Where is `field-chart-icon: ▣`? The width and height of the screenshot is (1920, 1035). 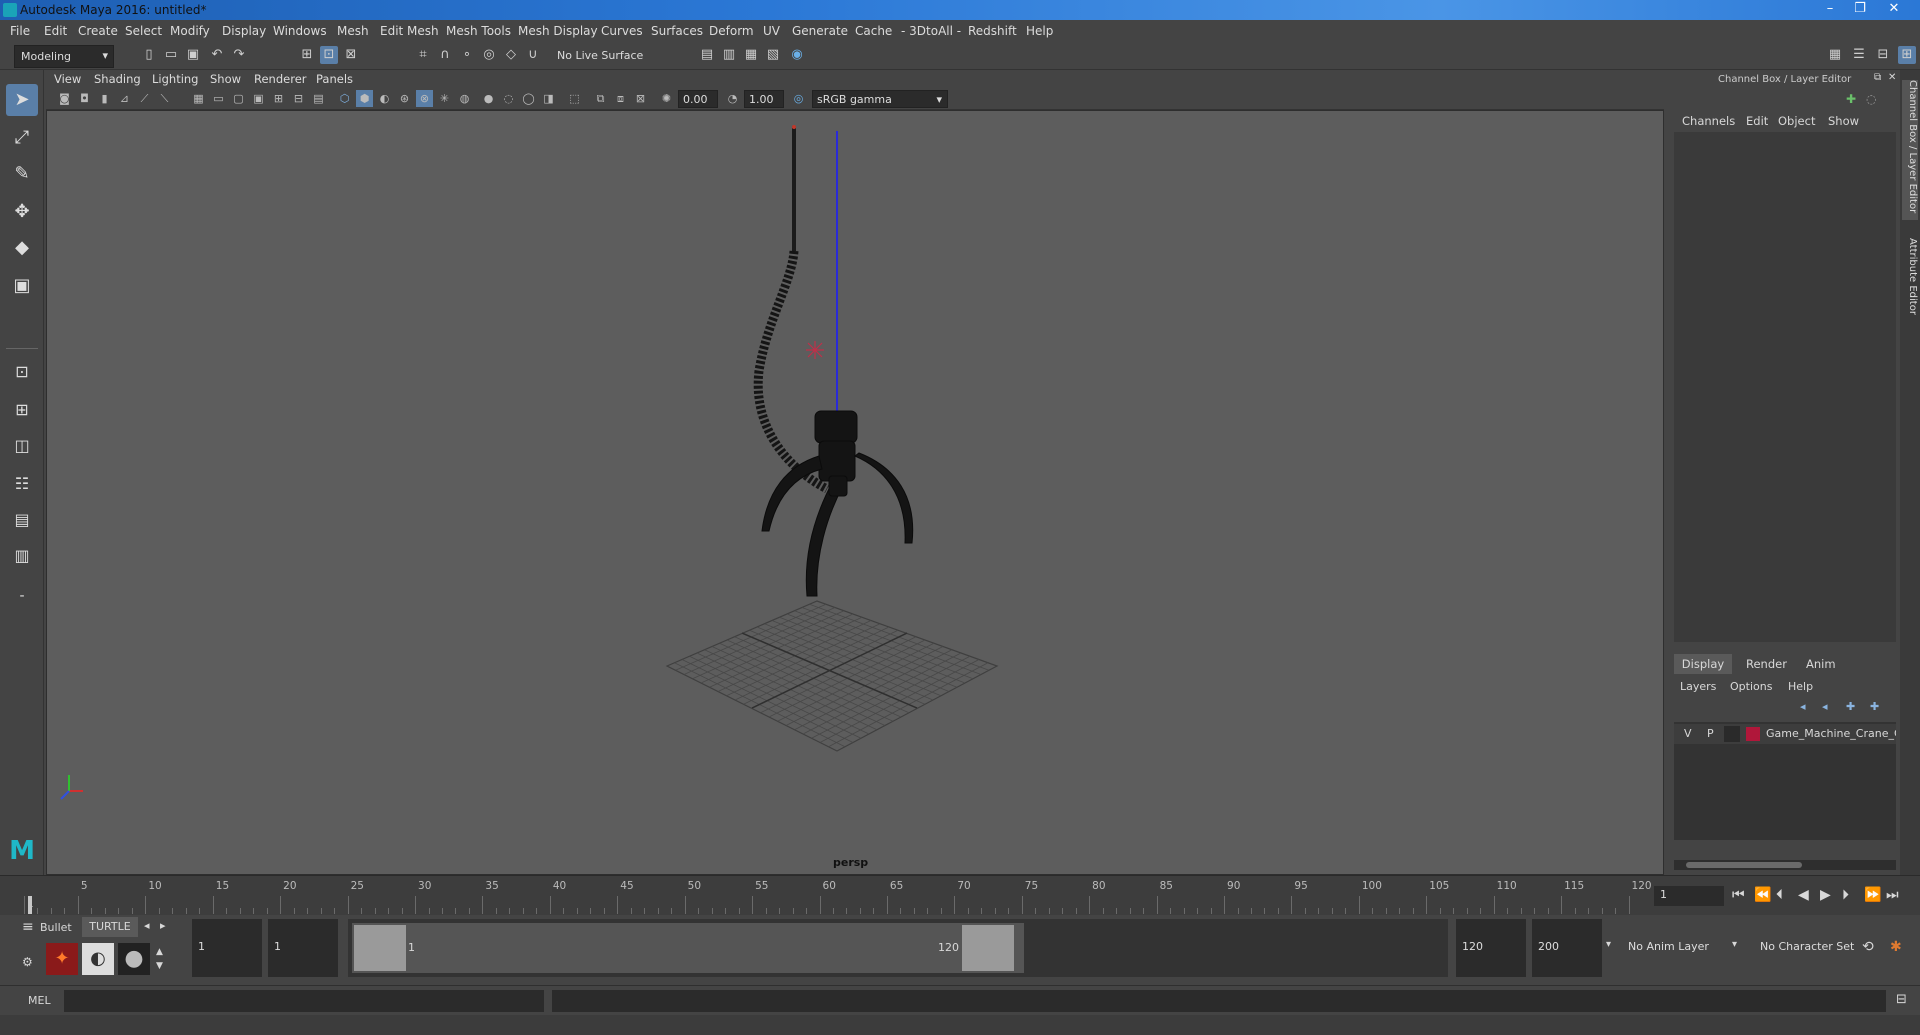 field-chart-icon: ▣ is located at coordinates (258, 98).